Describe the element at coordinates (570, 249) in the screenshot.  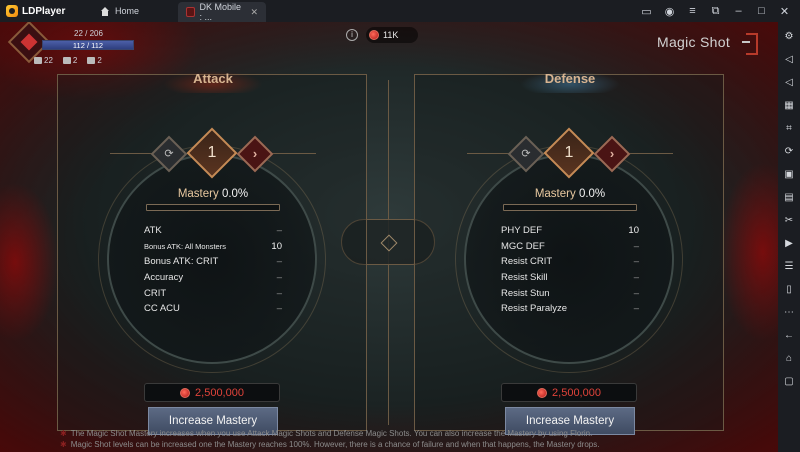
I see `stat-row: MGC DEF –` at that location.